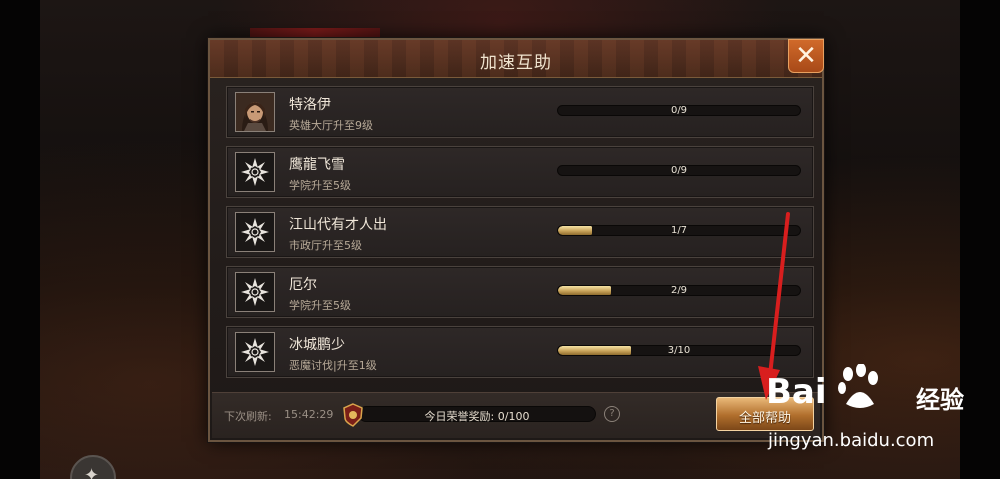  What do you see at coordinates (940, 400) in the screenshot?
I see `watermark-suffix: 经验` at bounding box center [940, 400].